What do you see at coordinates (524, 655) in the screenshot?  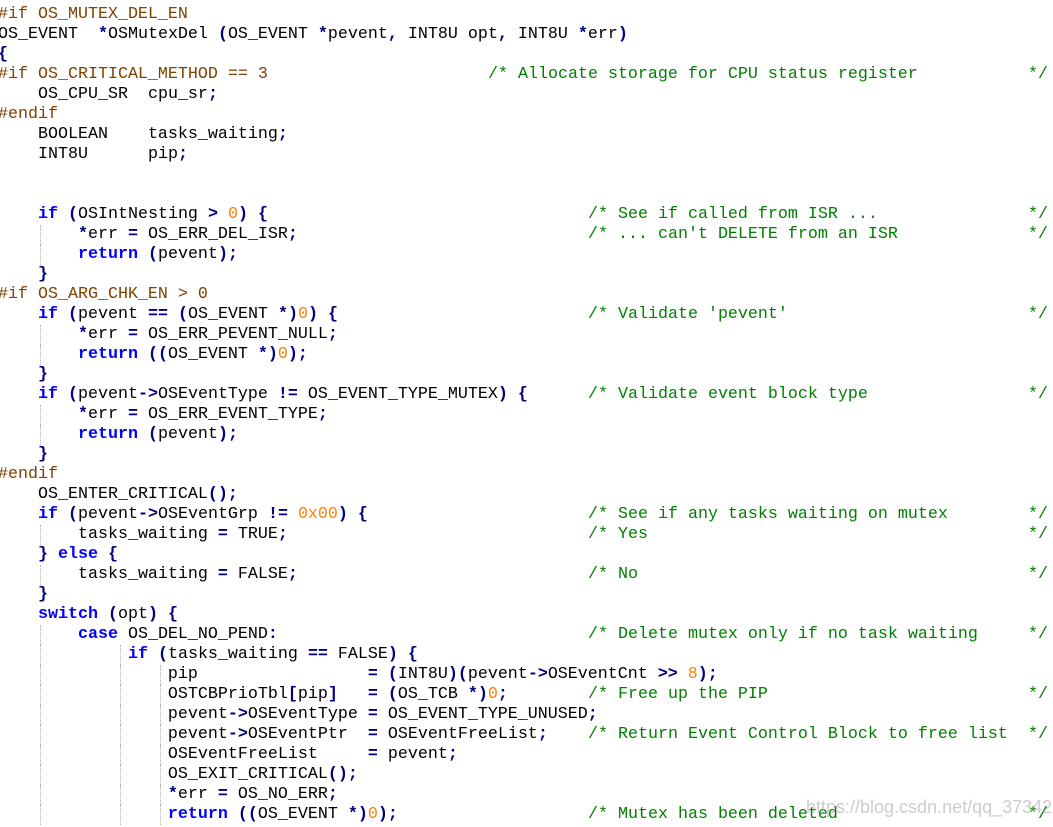 I see `code-line: if (tasks_waiting == FALSE) {` at bounding box center [524, 655].